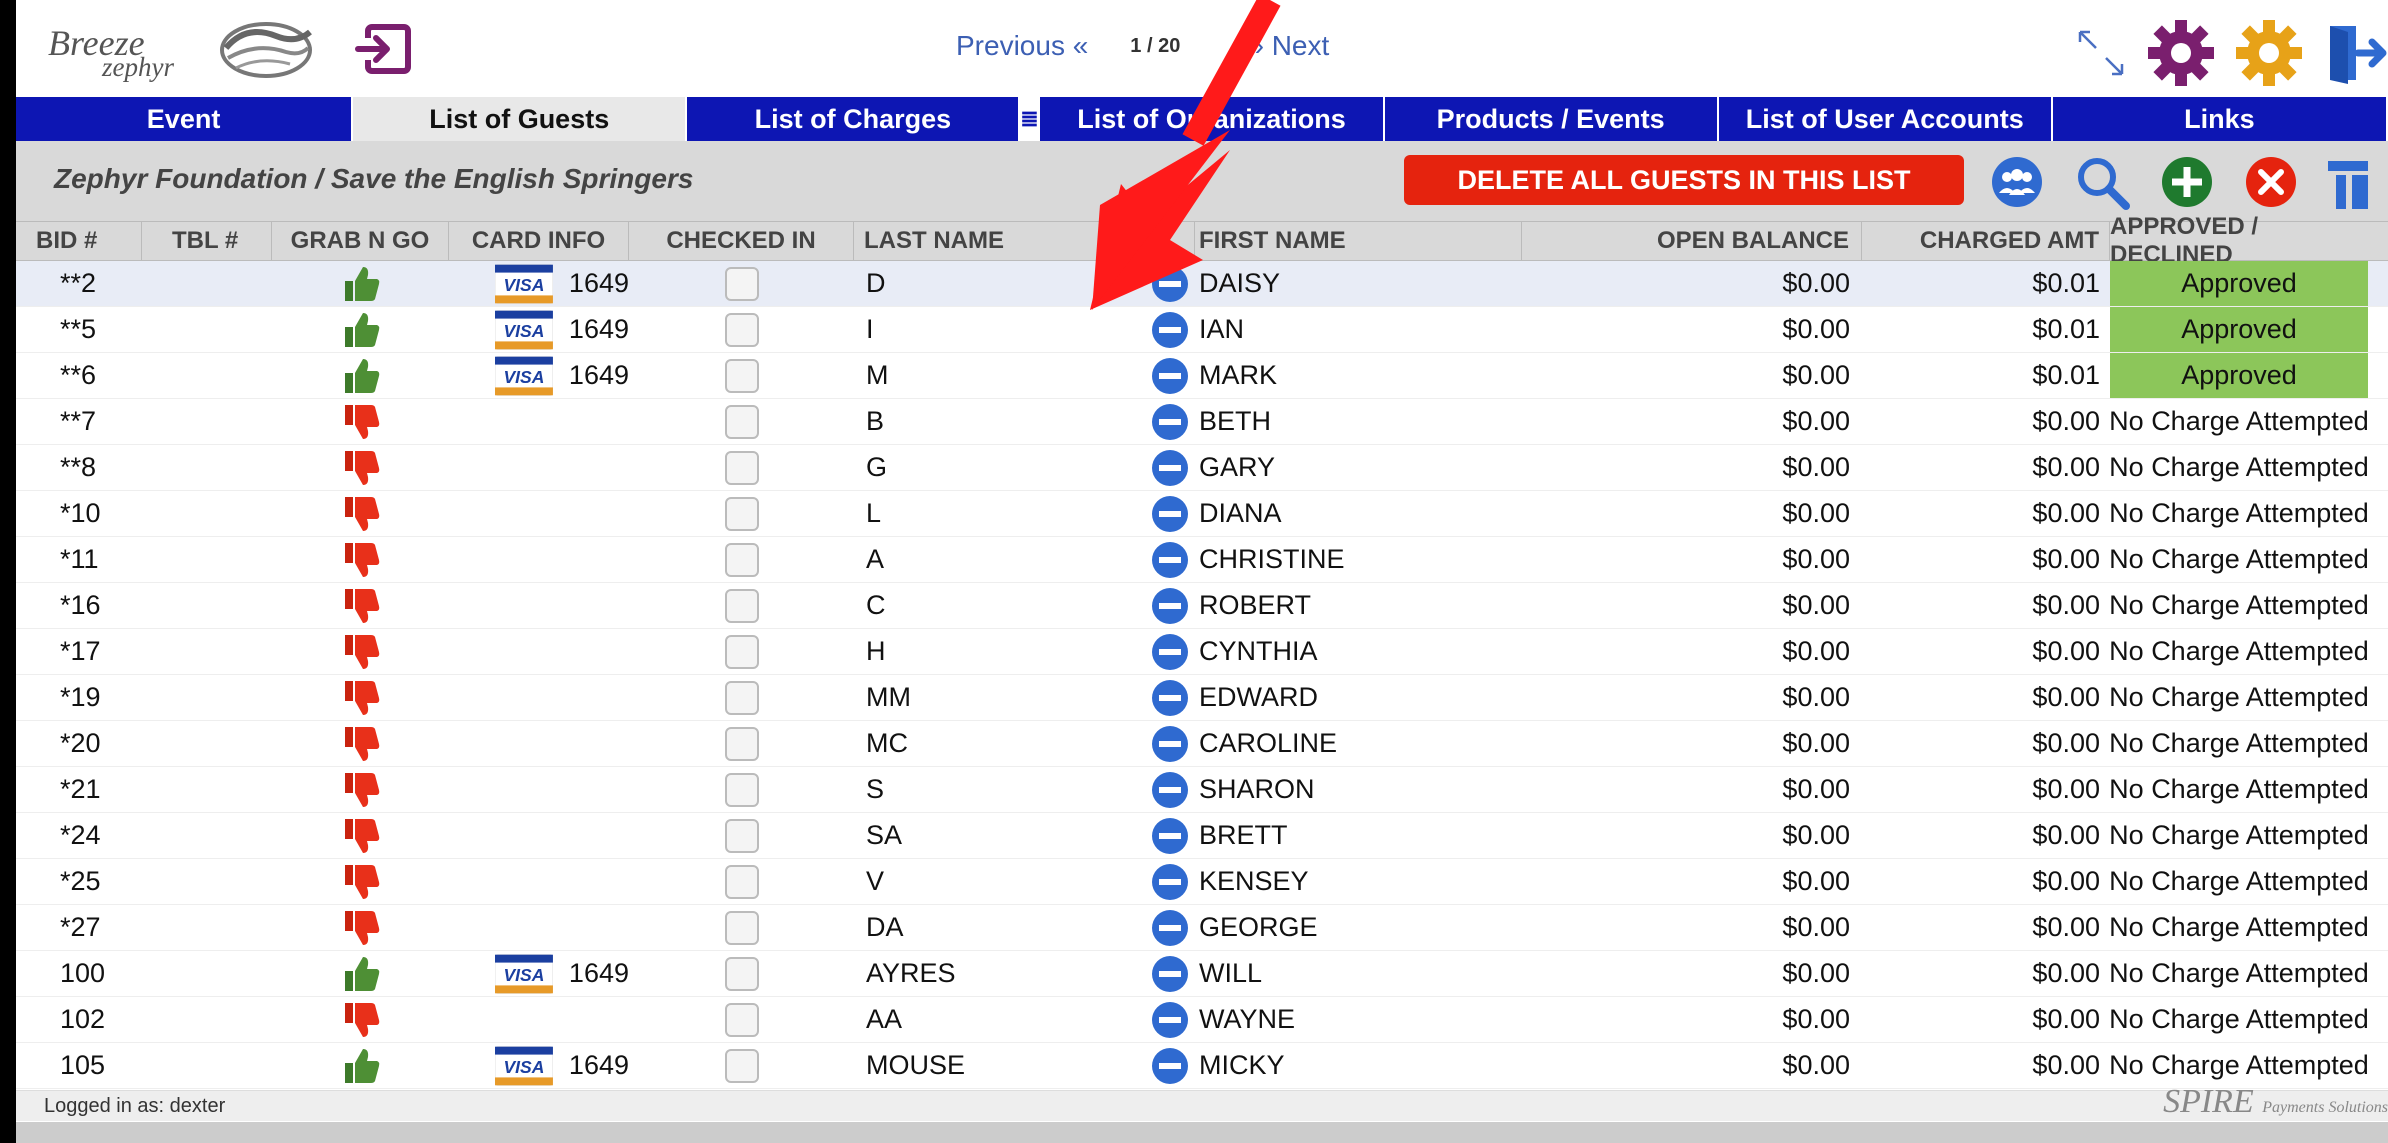  Describe the element at coordinates (1202, 330) in the screenshot. I see `table-row: **5 VISA 1649 I IAN $0.00 $0.01 Approved` at that location.